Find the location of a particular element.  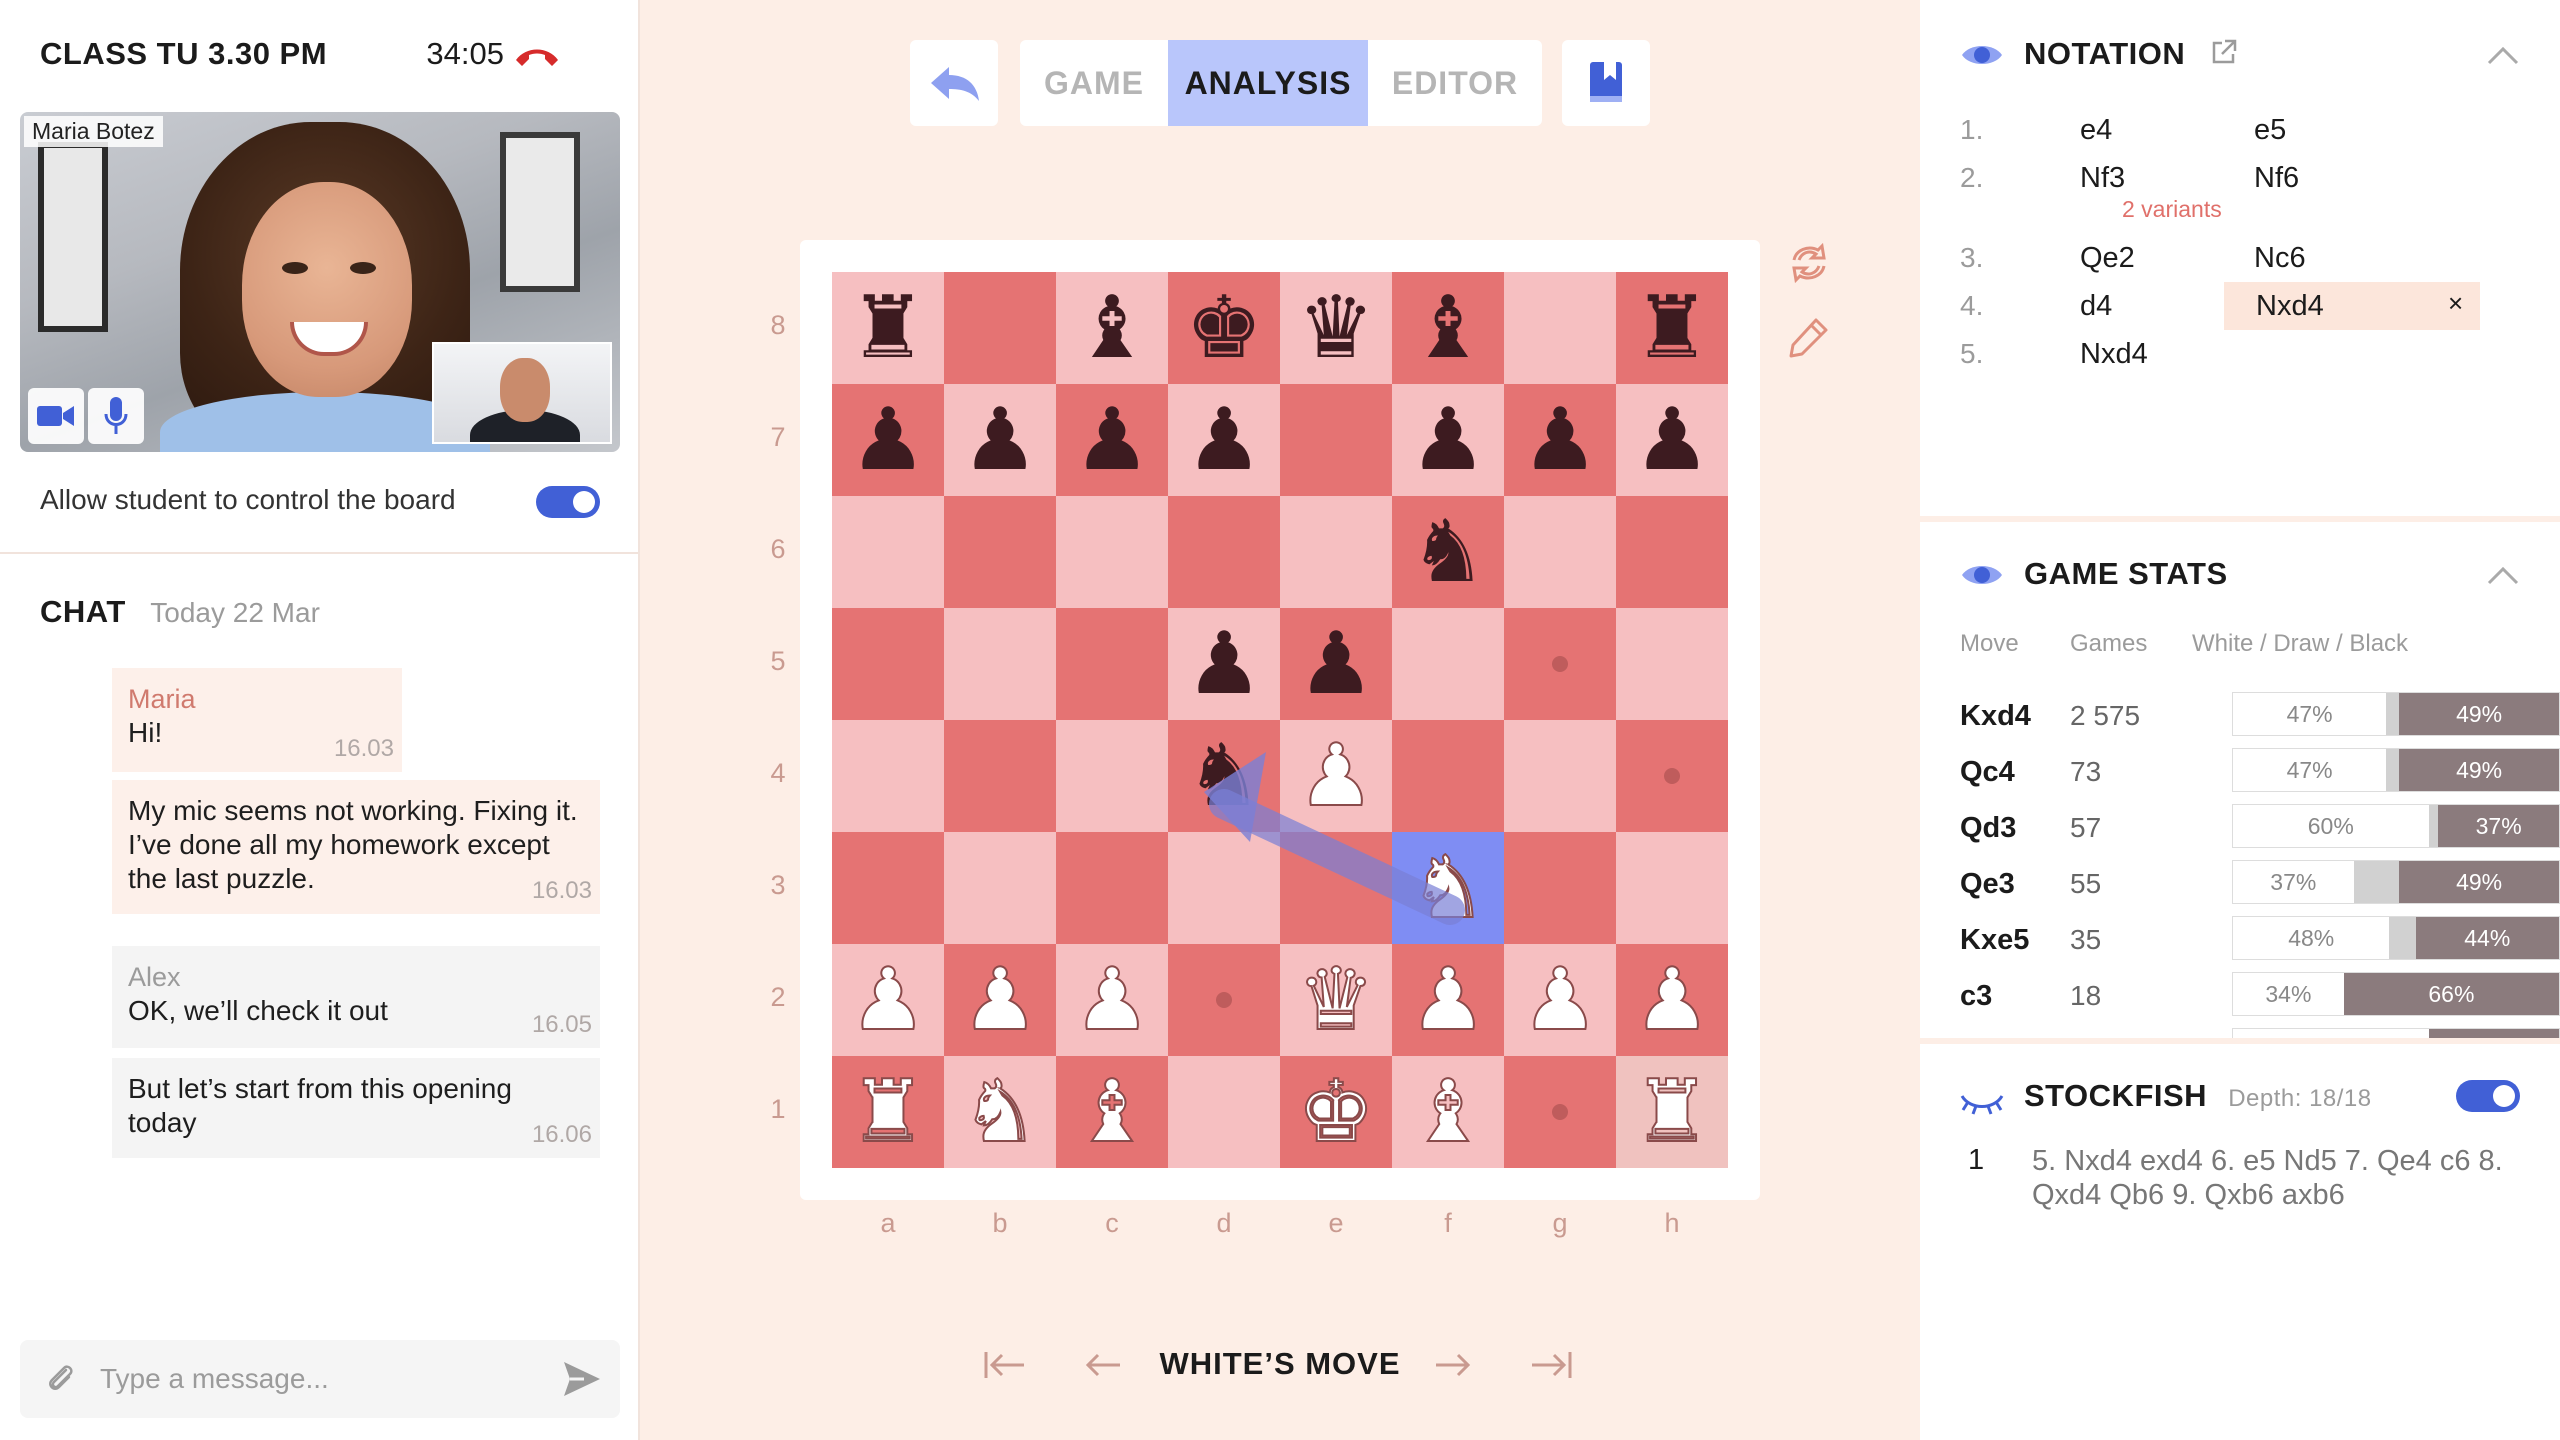

square-d6 is located at coordinates (1224, 552).